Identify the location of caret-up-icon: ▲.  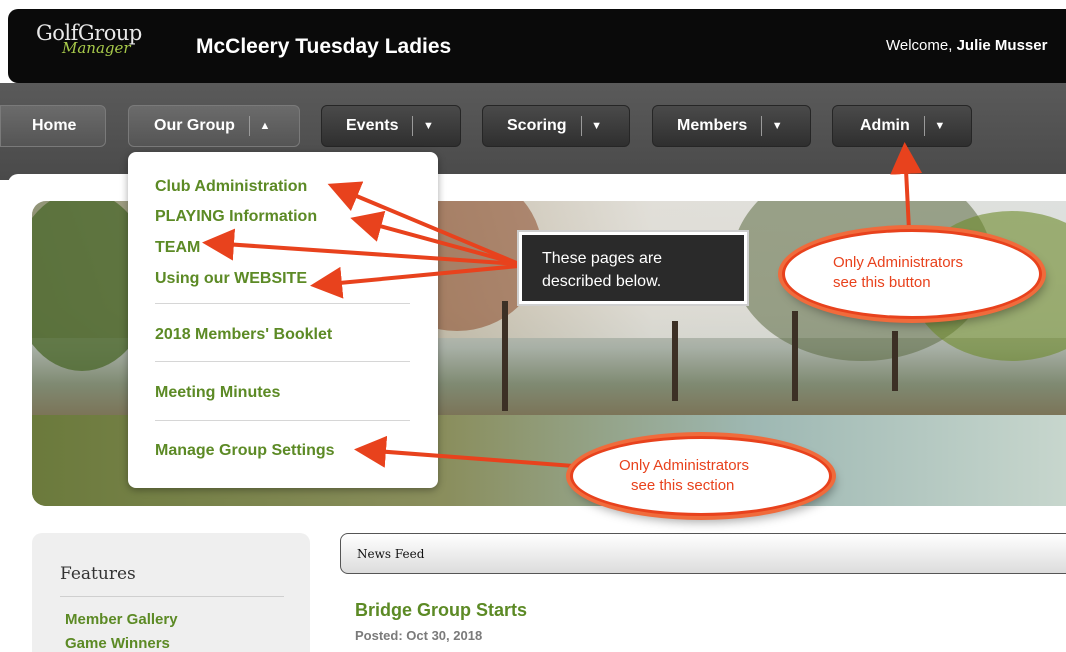
(265, 126).